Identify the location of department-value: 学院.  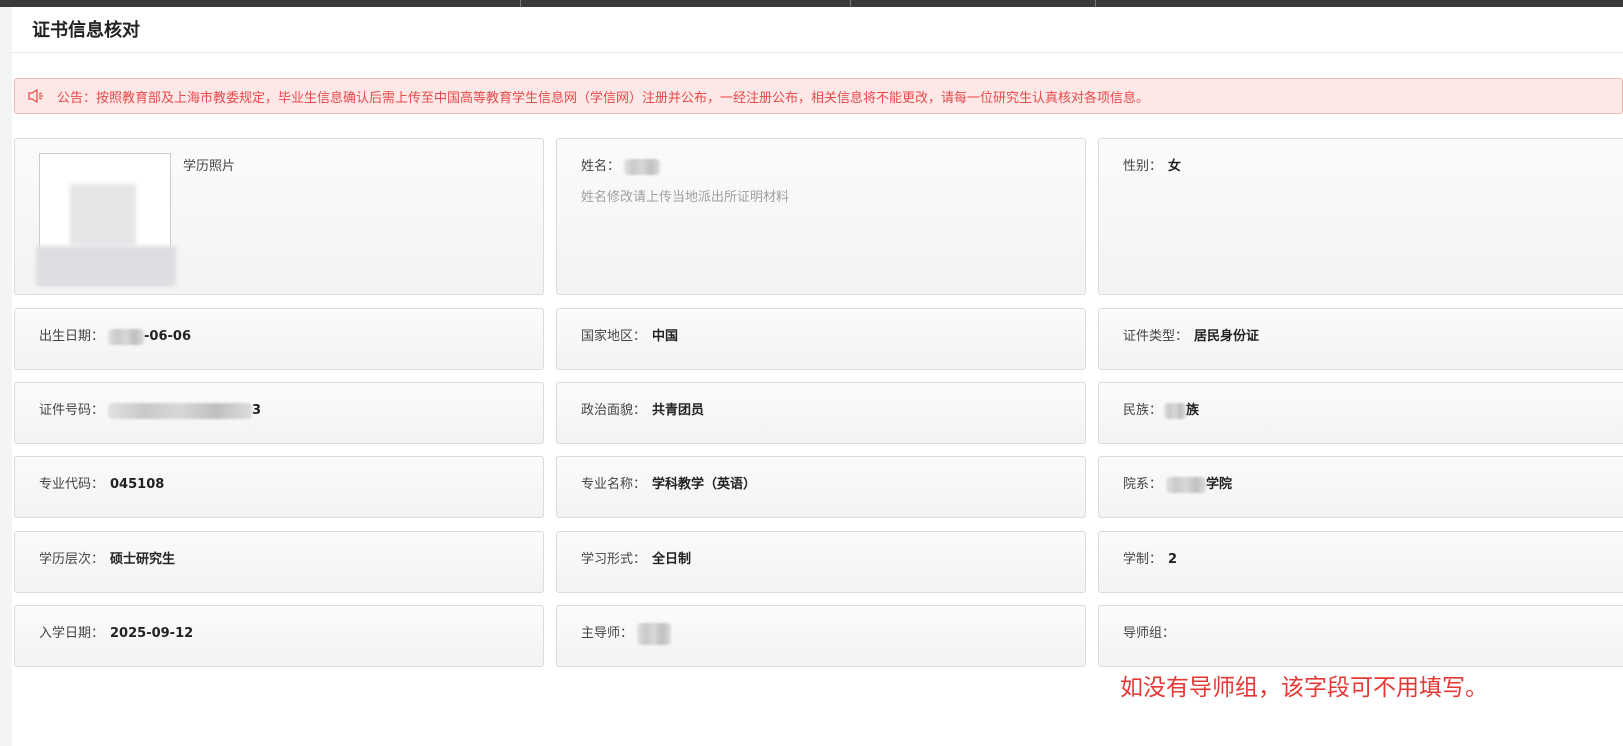
(1219, 484).